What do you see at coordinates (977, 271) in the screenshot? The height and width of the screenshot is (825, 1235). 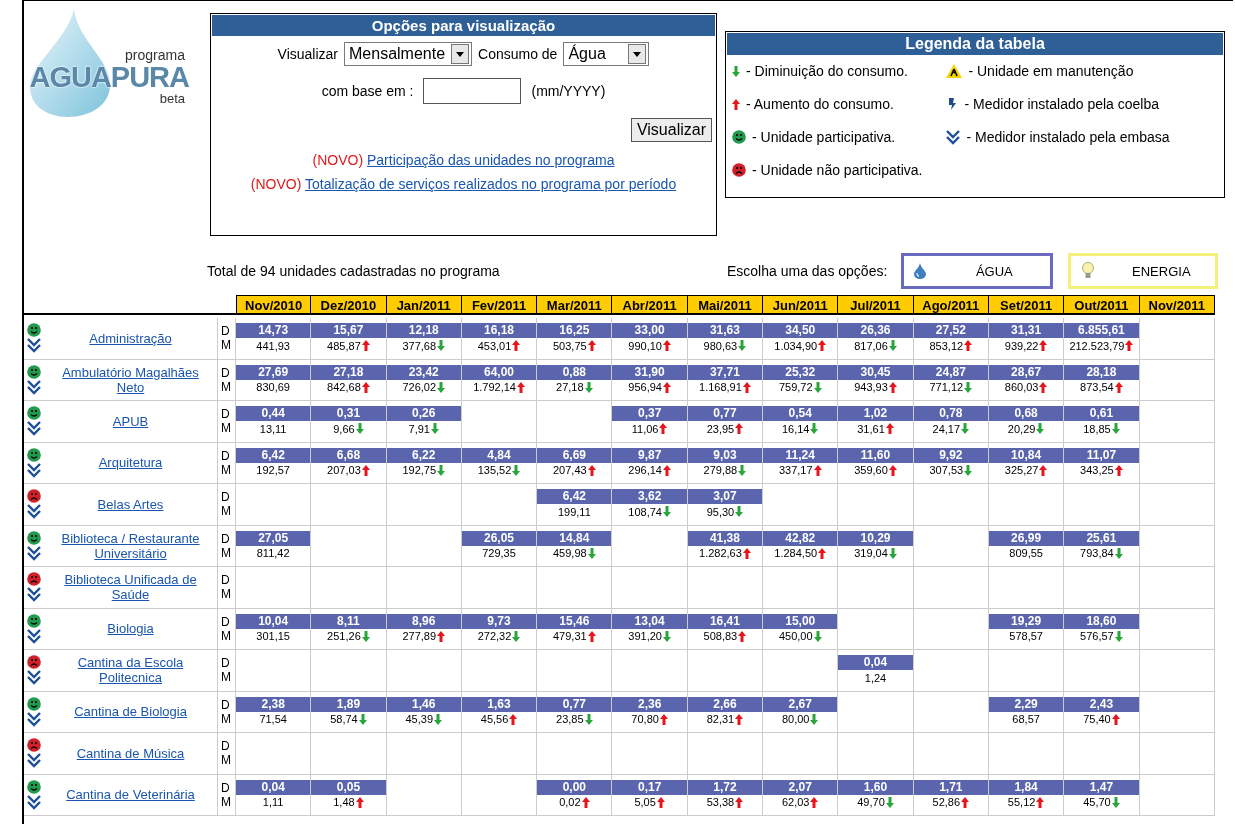 I see `water-option-button: ÁGUA` at bounding box center [977, 271].